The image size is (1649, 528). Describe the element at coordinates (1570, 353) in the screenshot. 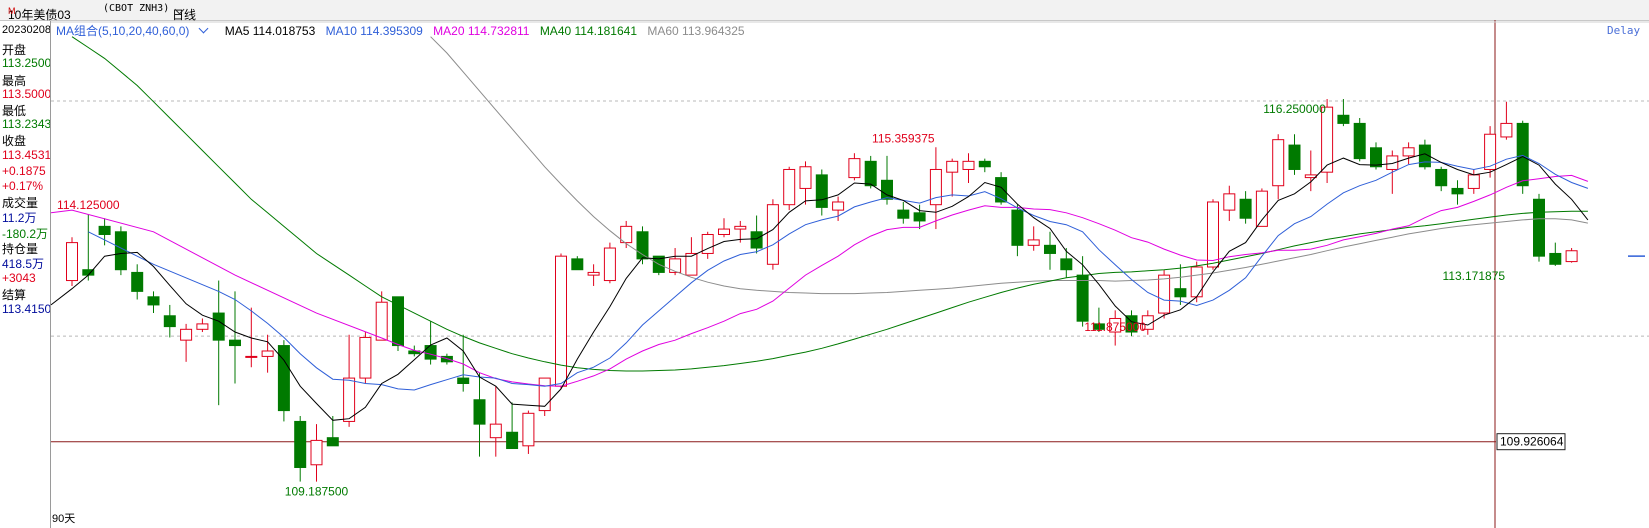

I see `price-axis: 109.926064` at that location.